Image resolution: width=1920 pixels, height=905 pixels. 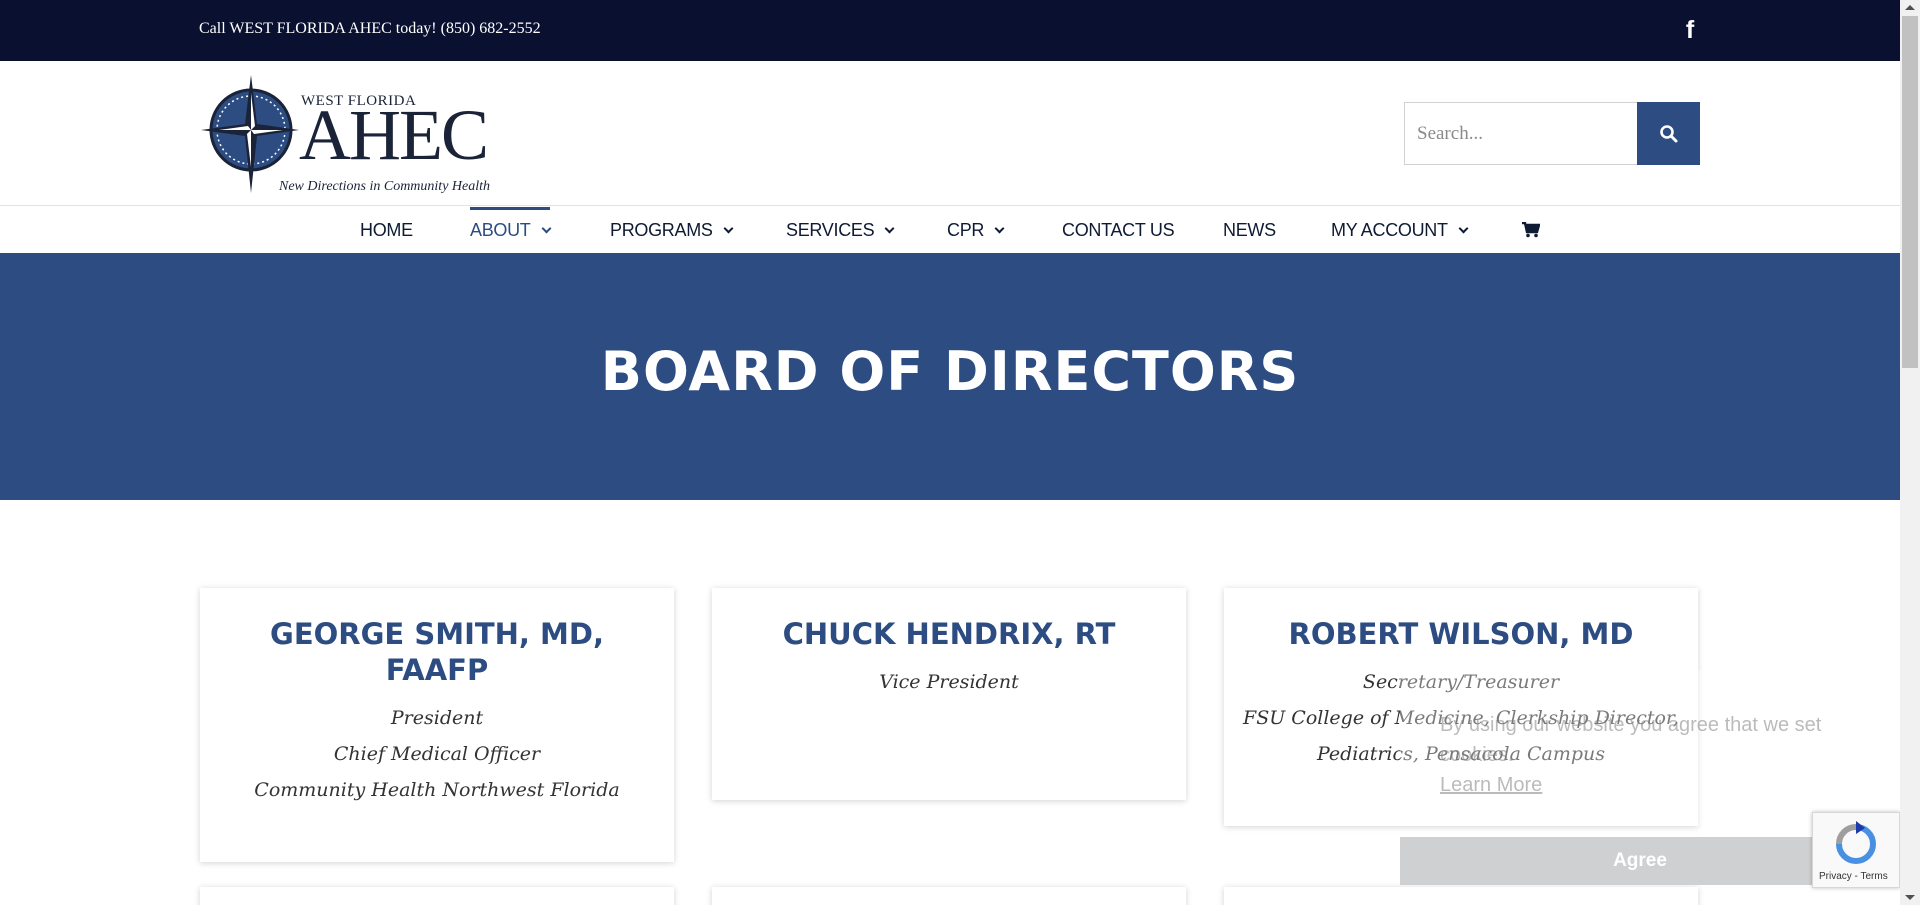 What do you see at coordinates (1910, 192) in the screenshot?
I see `scrollbar-thumb` at bounding box center [1910, 192].